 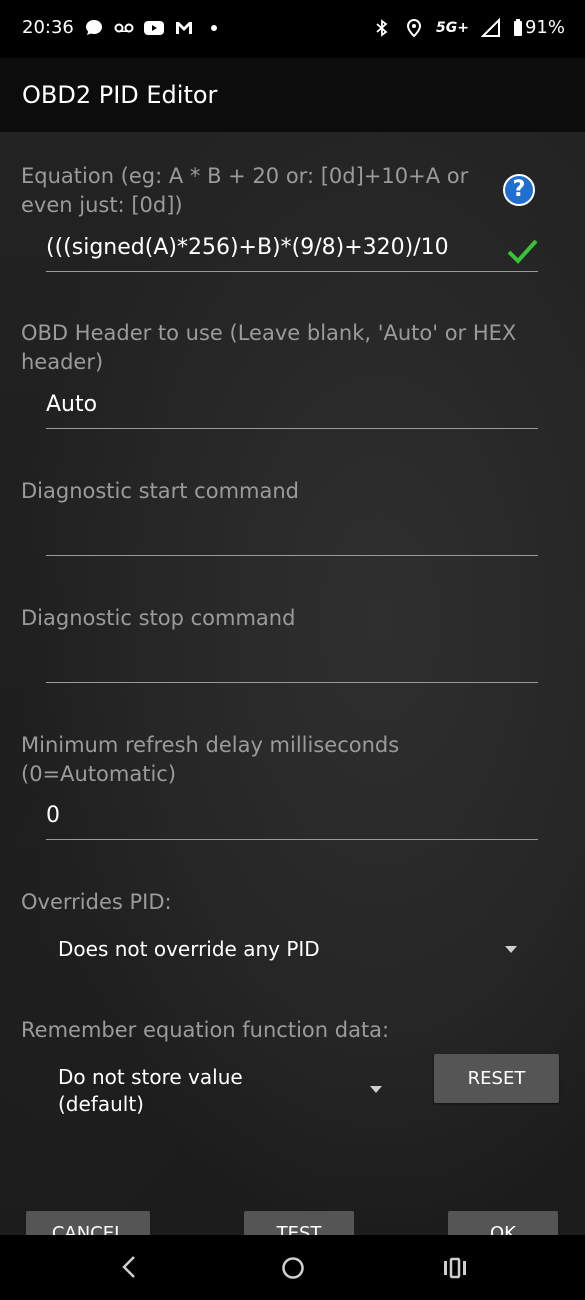 I want to click on header-value: Auto, so click(x=72, y=404).